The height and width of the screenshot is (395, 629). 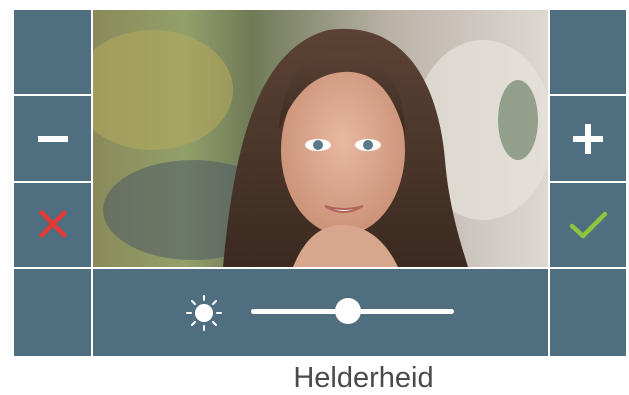 I want to click on checkmark-icon, so click(x=588, y=225).